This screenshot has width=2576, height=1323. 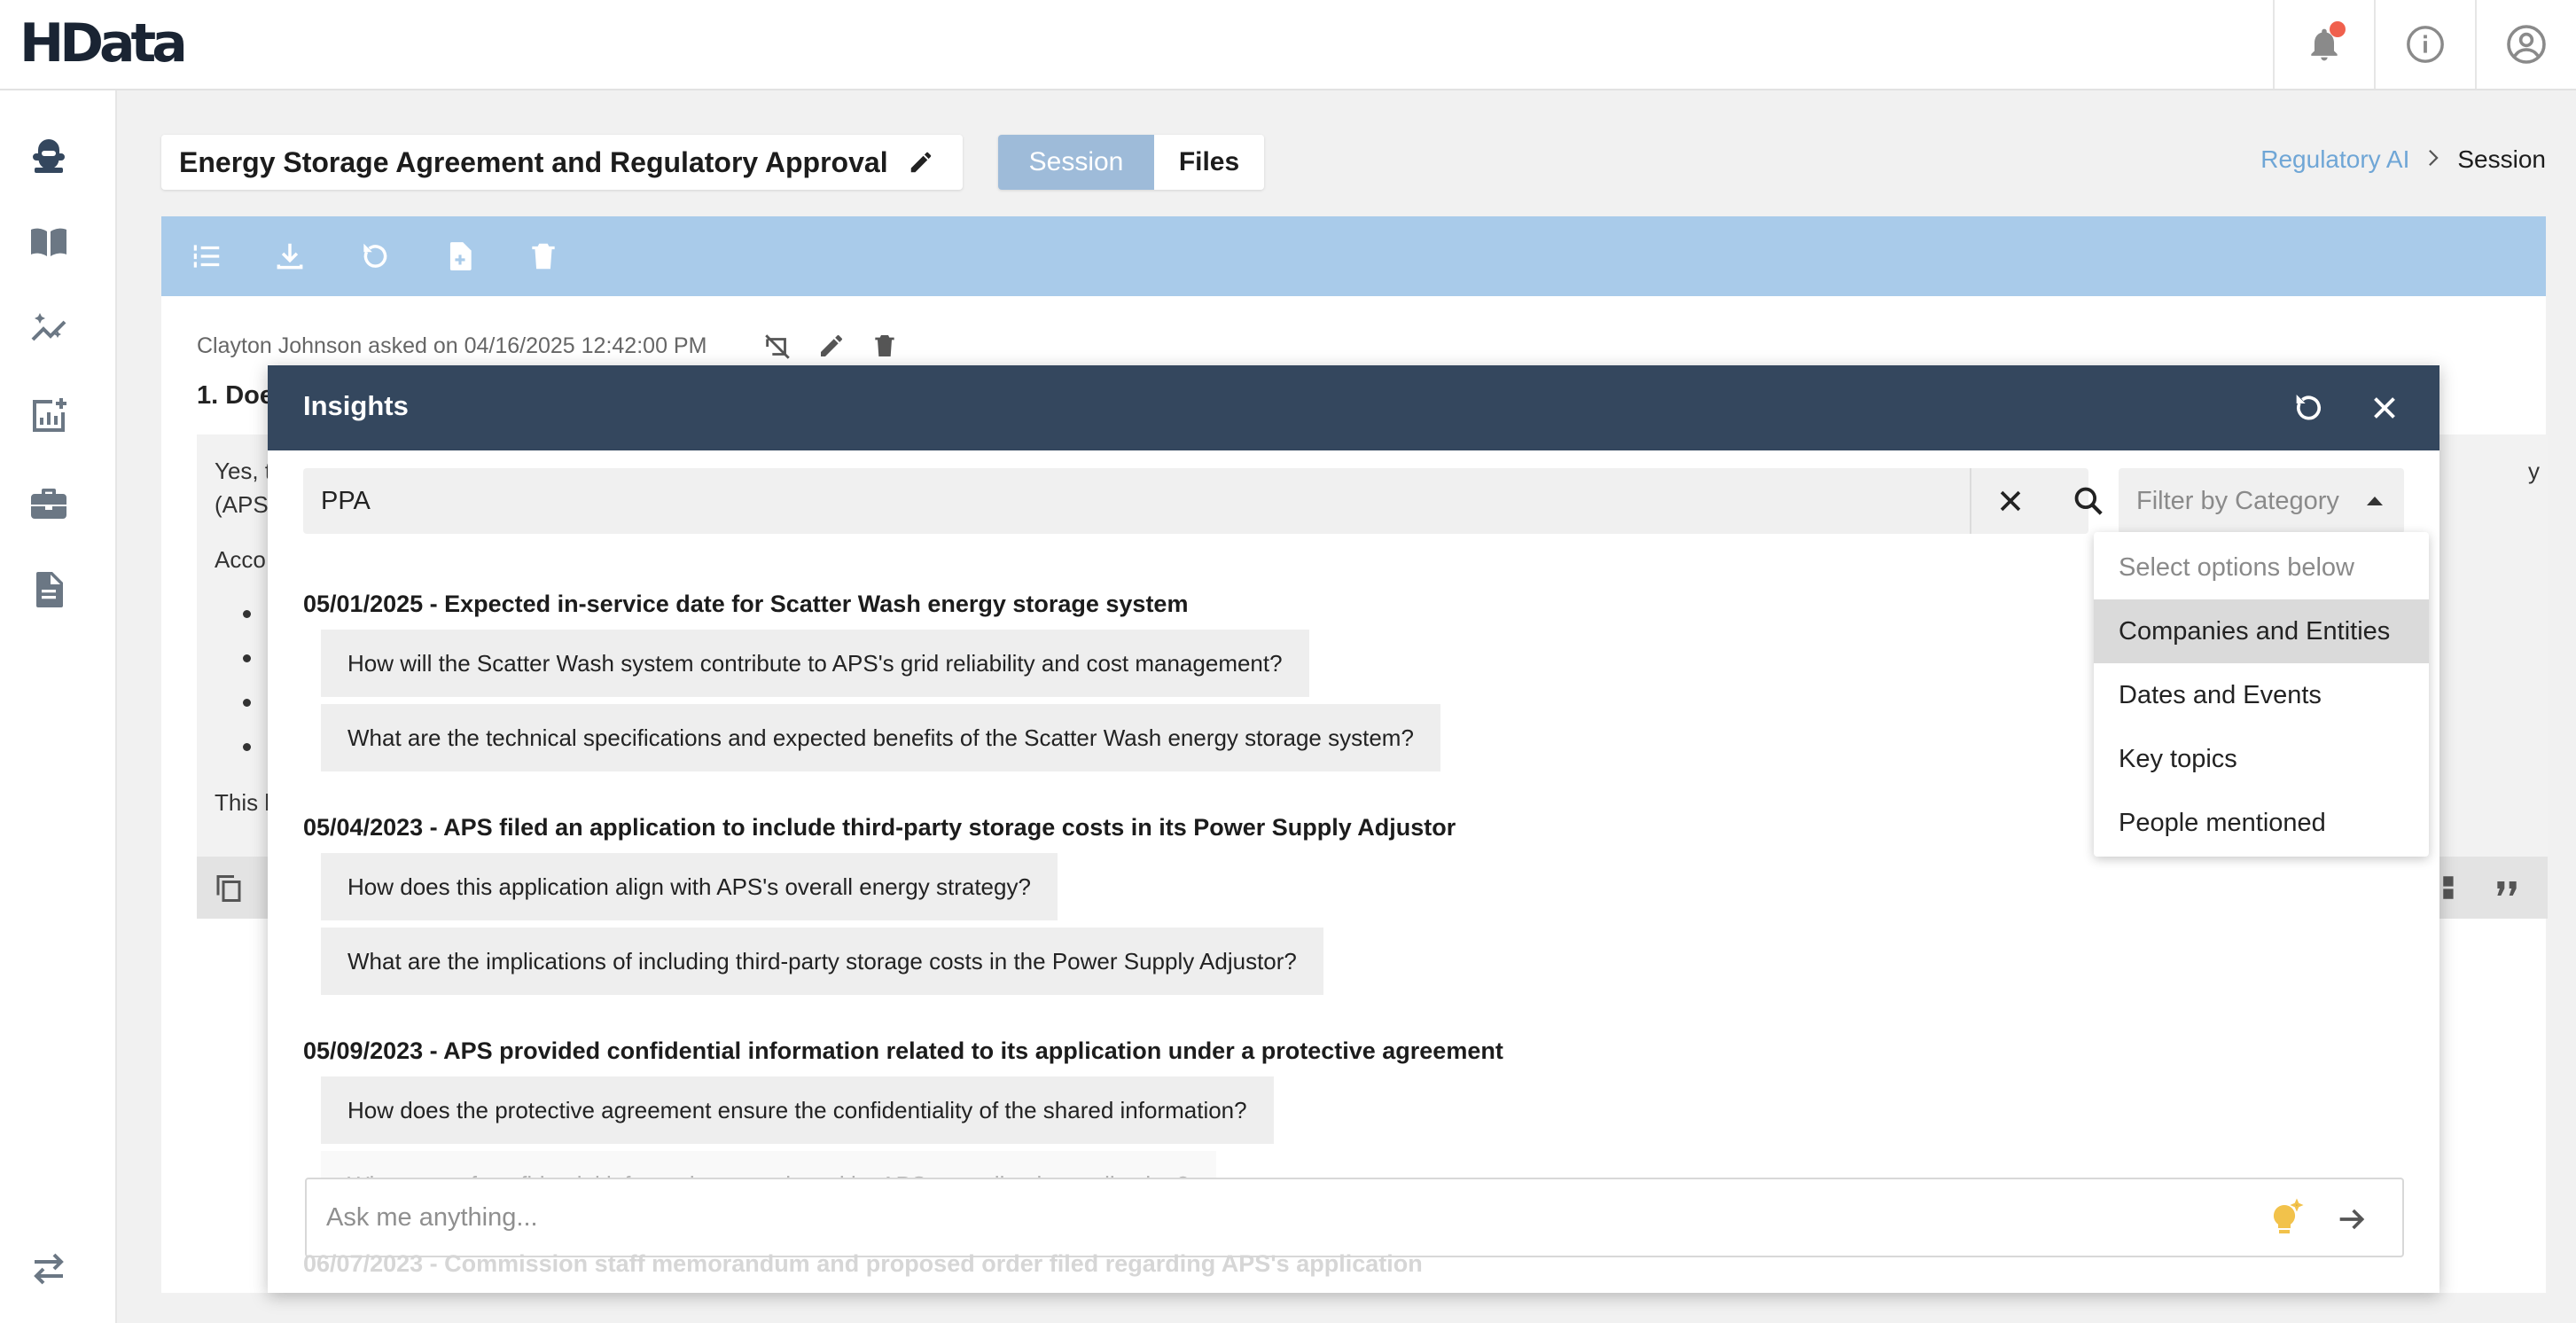 What do you see at coordinates (2261, 823) in the screenshot?
I see `dropdown-option-people: People mentioned` at bounding box center [2261, 823].